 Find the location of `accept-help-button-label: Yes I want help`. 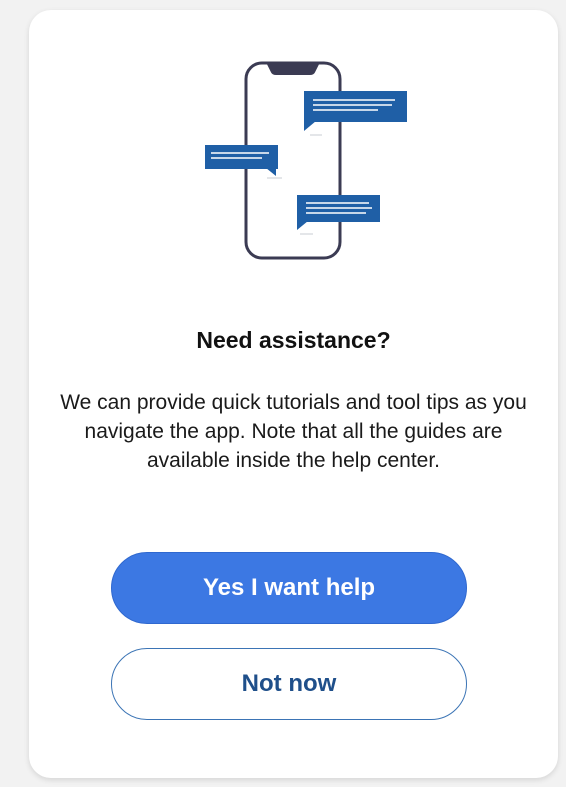

accept-help-button-label: Yes I want help is located at coordinates (289, 587).